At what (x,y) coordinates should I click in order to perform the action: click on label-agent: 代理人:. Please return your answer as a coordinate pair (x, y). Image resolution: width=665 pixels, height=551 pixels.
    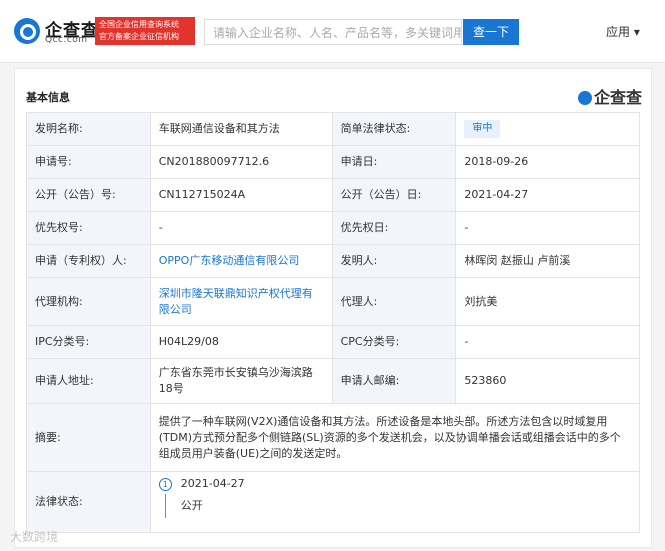
    Looking at the image, I should click on (394, 301).